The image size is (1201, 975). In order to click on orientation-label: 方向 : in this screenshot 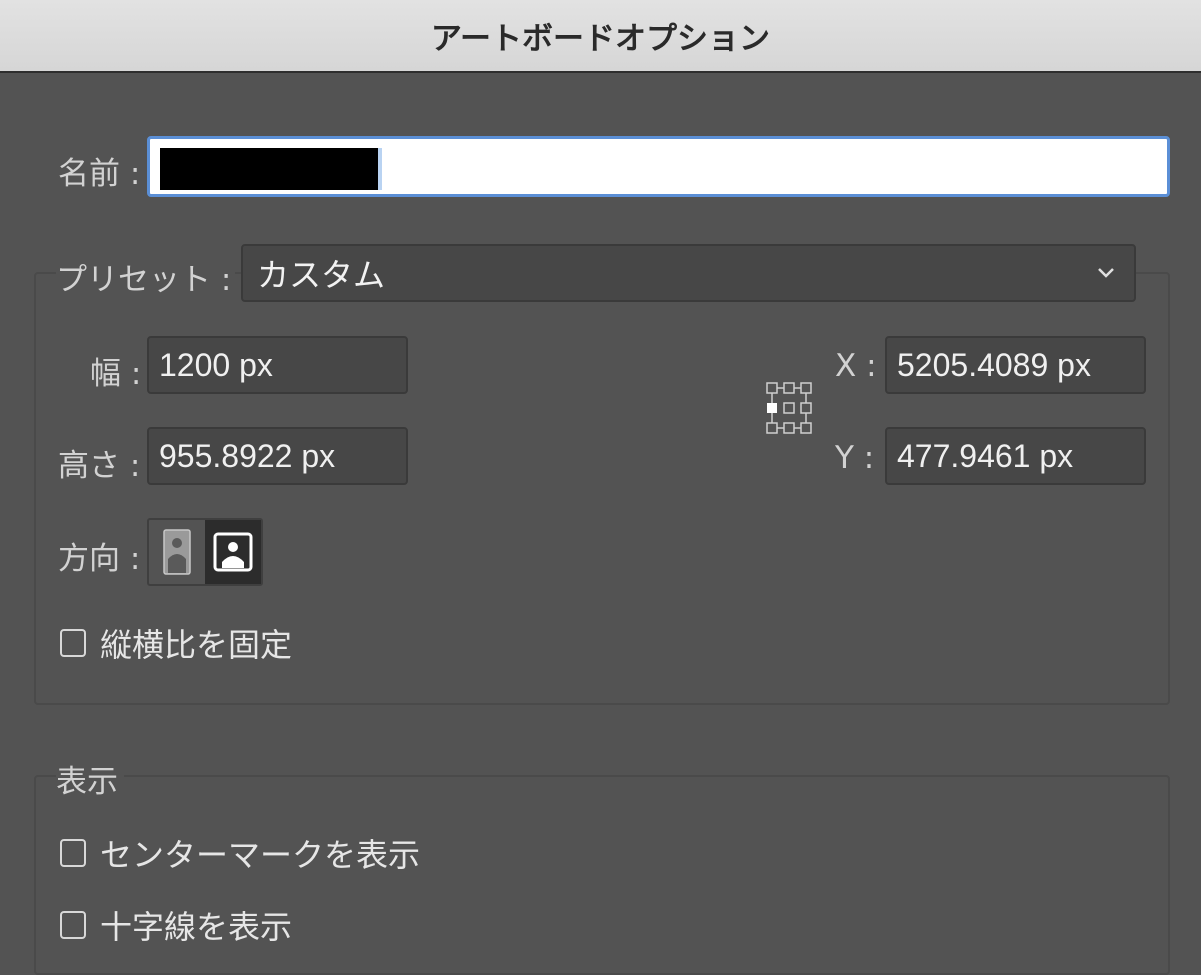, I will do `click(99, 559)`.